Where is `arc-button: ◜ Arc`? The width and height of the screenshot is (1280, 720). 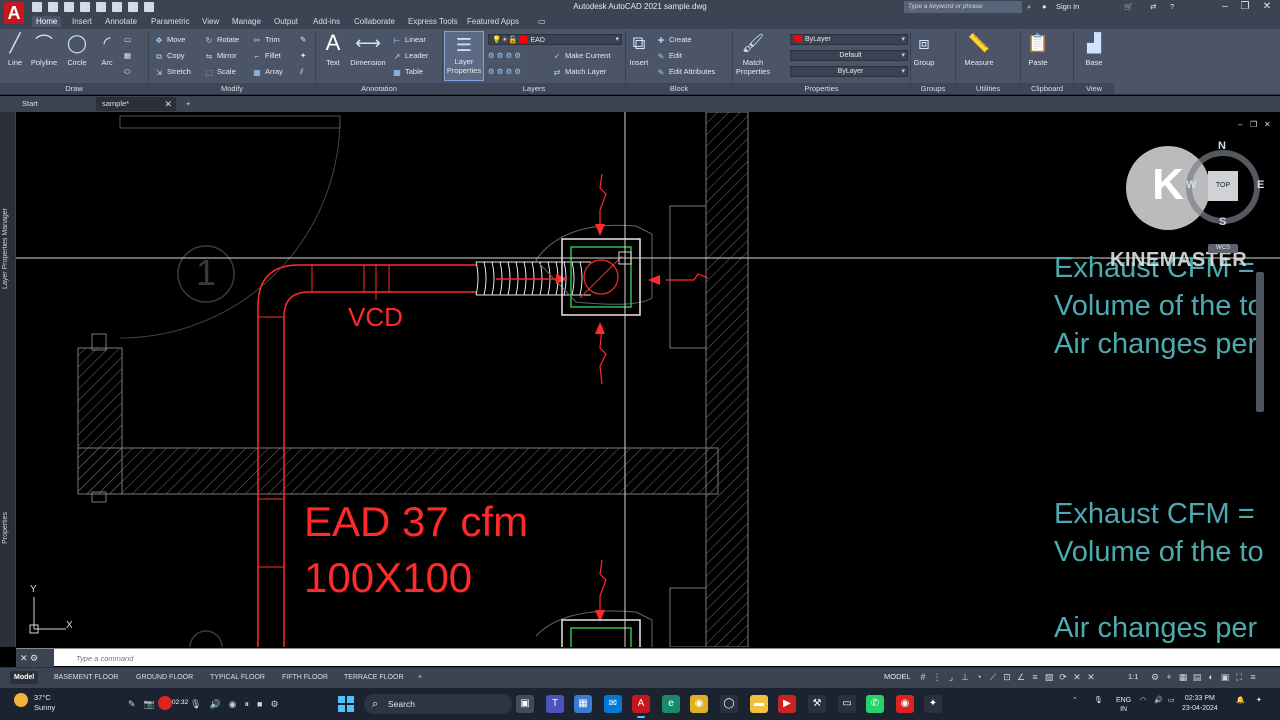
arc-button: ◜ Arc is located at coordinates (107, 50).